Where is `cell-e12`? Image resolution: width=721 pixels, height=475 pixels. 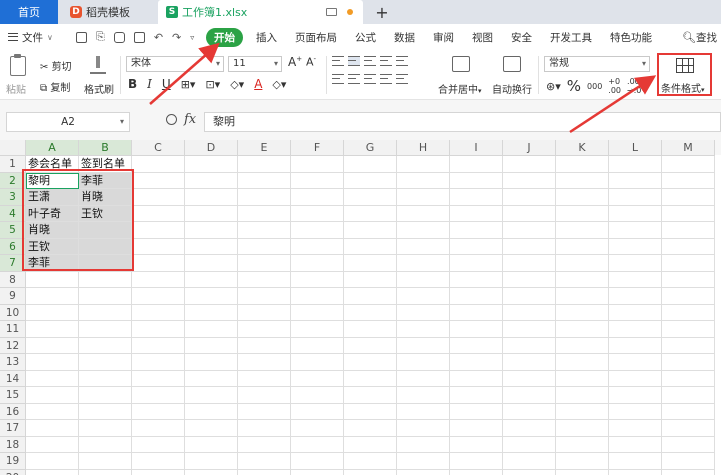 cell-e12 is located at coordinates (264, 345).